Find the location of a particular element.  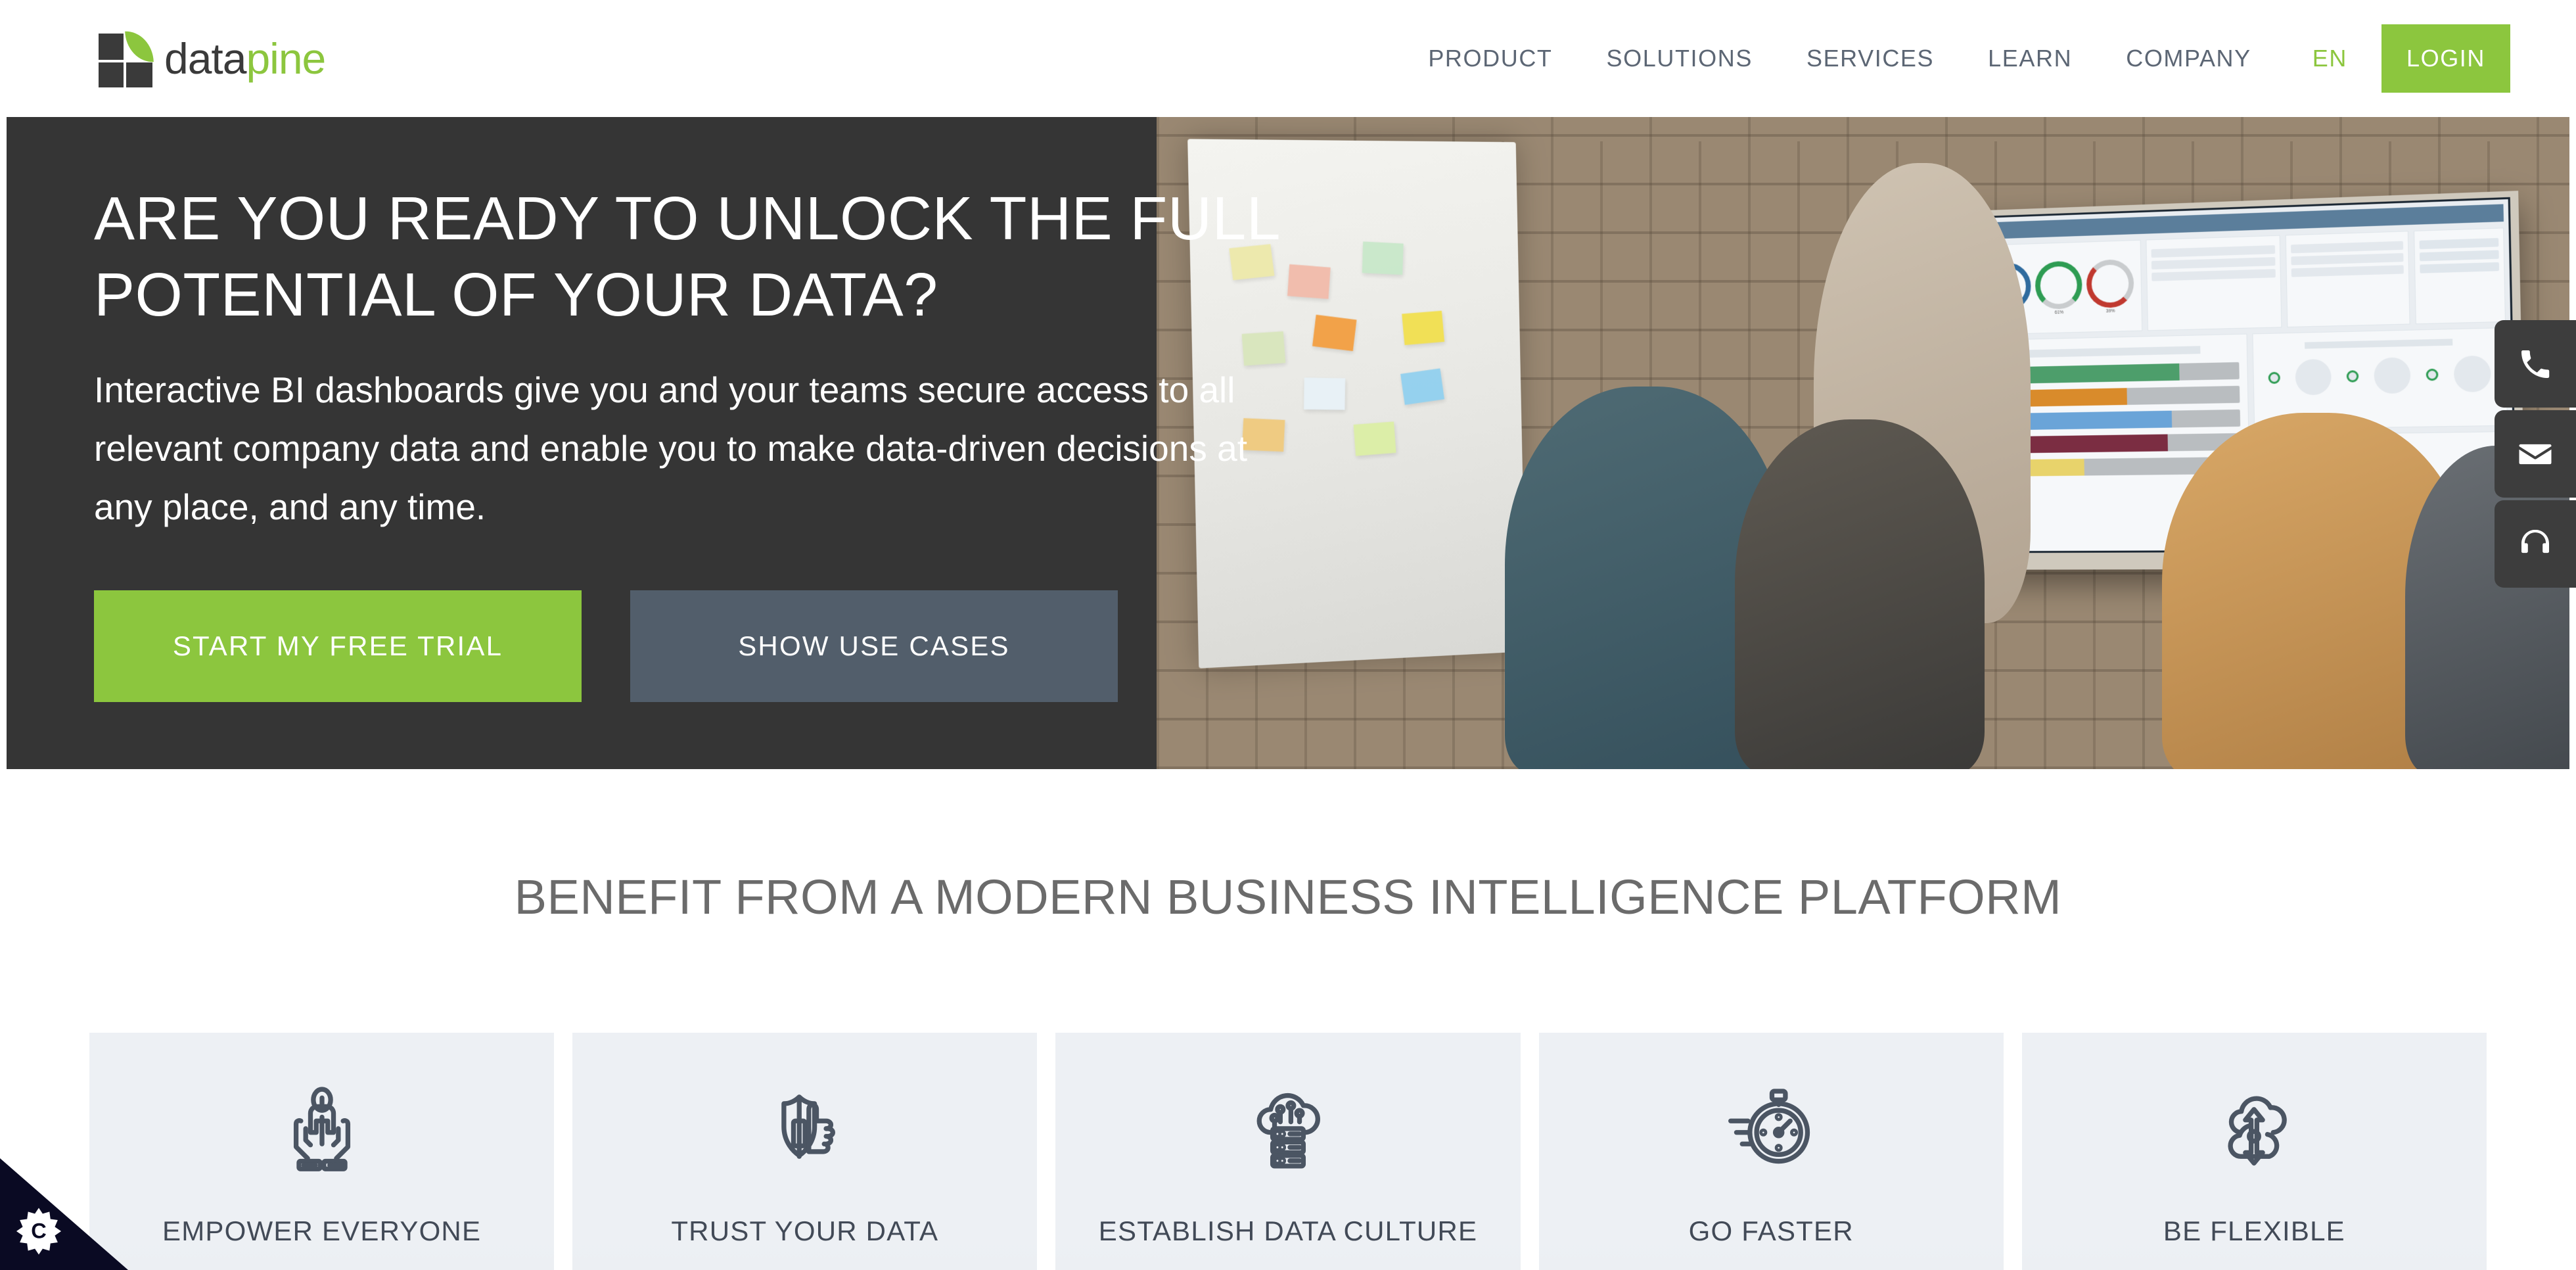

hero-headline-line-1: ARE YOU READY TO UNLOCK THE FULL is located at coordinates (687, 218).